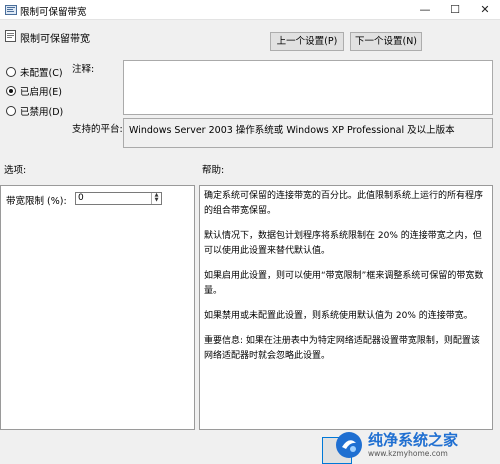  I want to click on supported-on-label: 支持的平台:, so click(97, 129).